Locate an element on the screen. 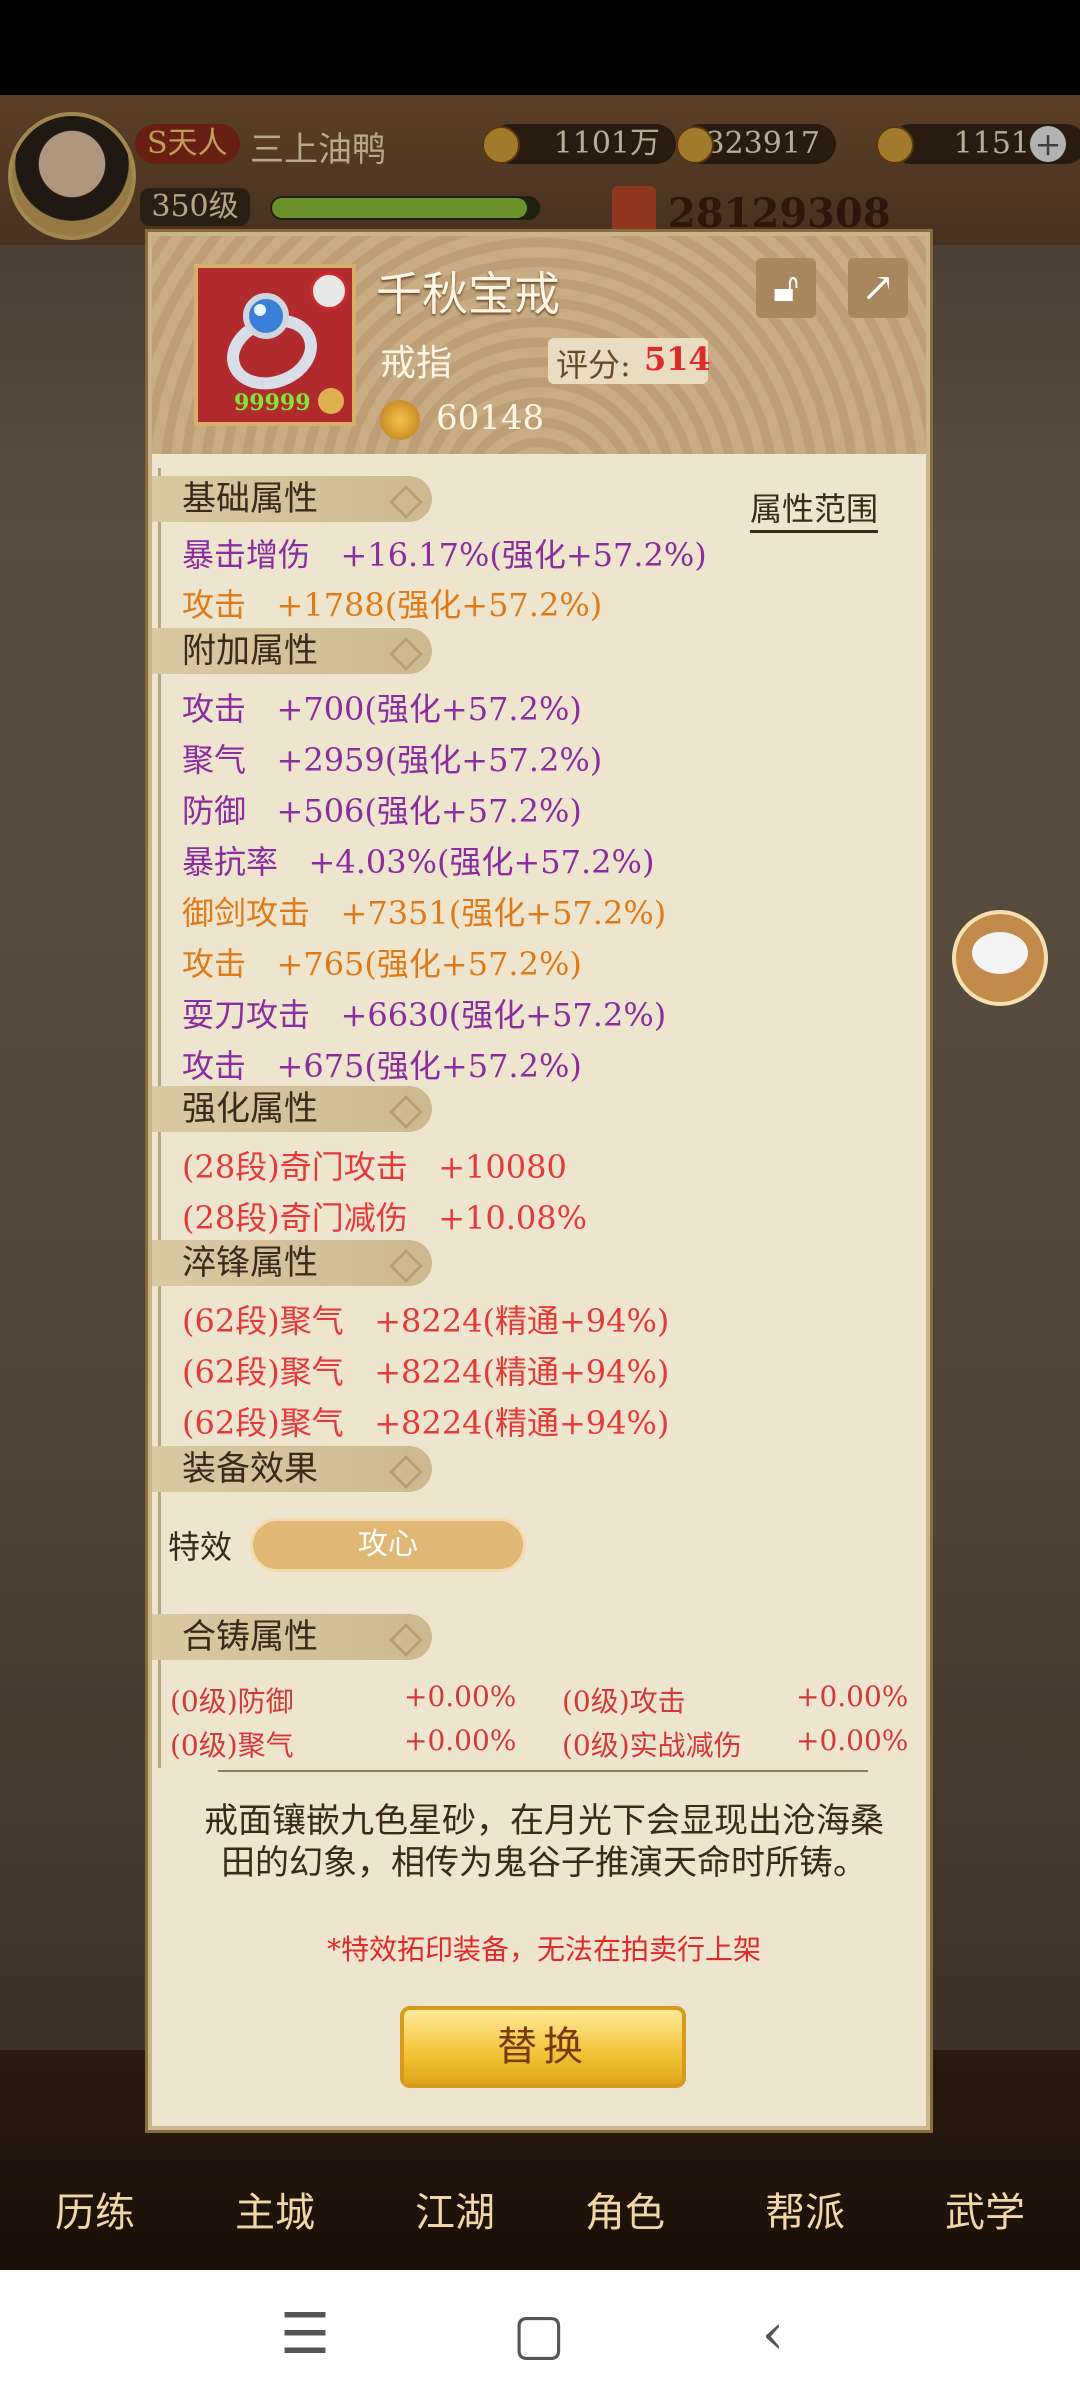 The width and height of the screenshot is (1080, 2400). nav-item-martial-arts: 武学 is located at coordinates (985, 2209).